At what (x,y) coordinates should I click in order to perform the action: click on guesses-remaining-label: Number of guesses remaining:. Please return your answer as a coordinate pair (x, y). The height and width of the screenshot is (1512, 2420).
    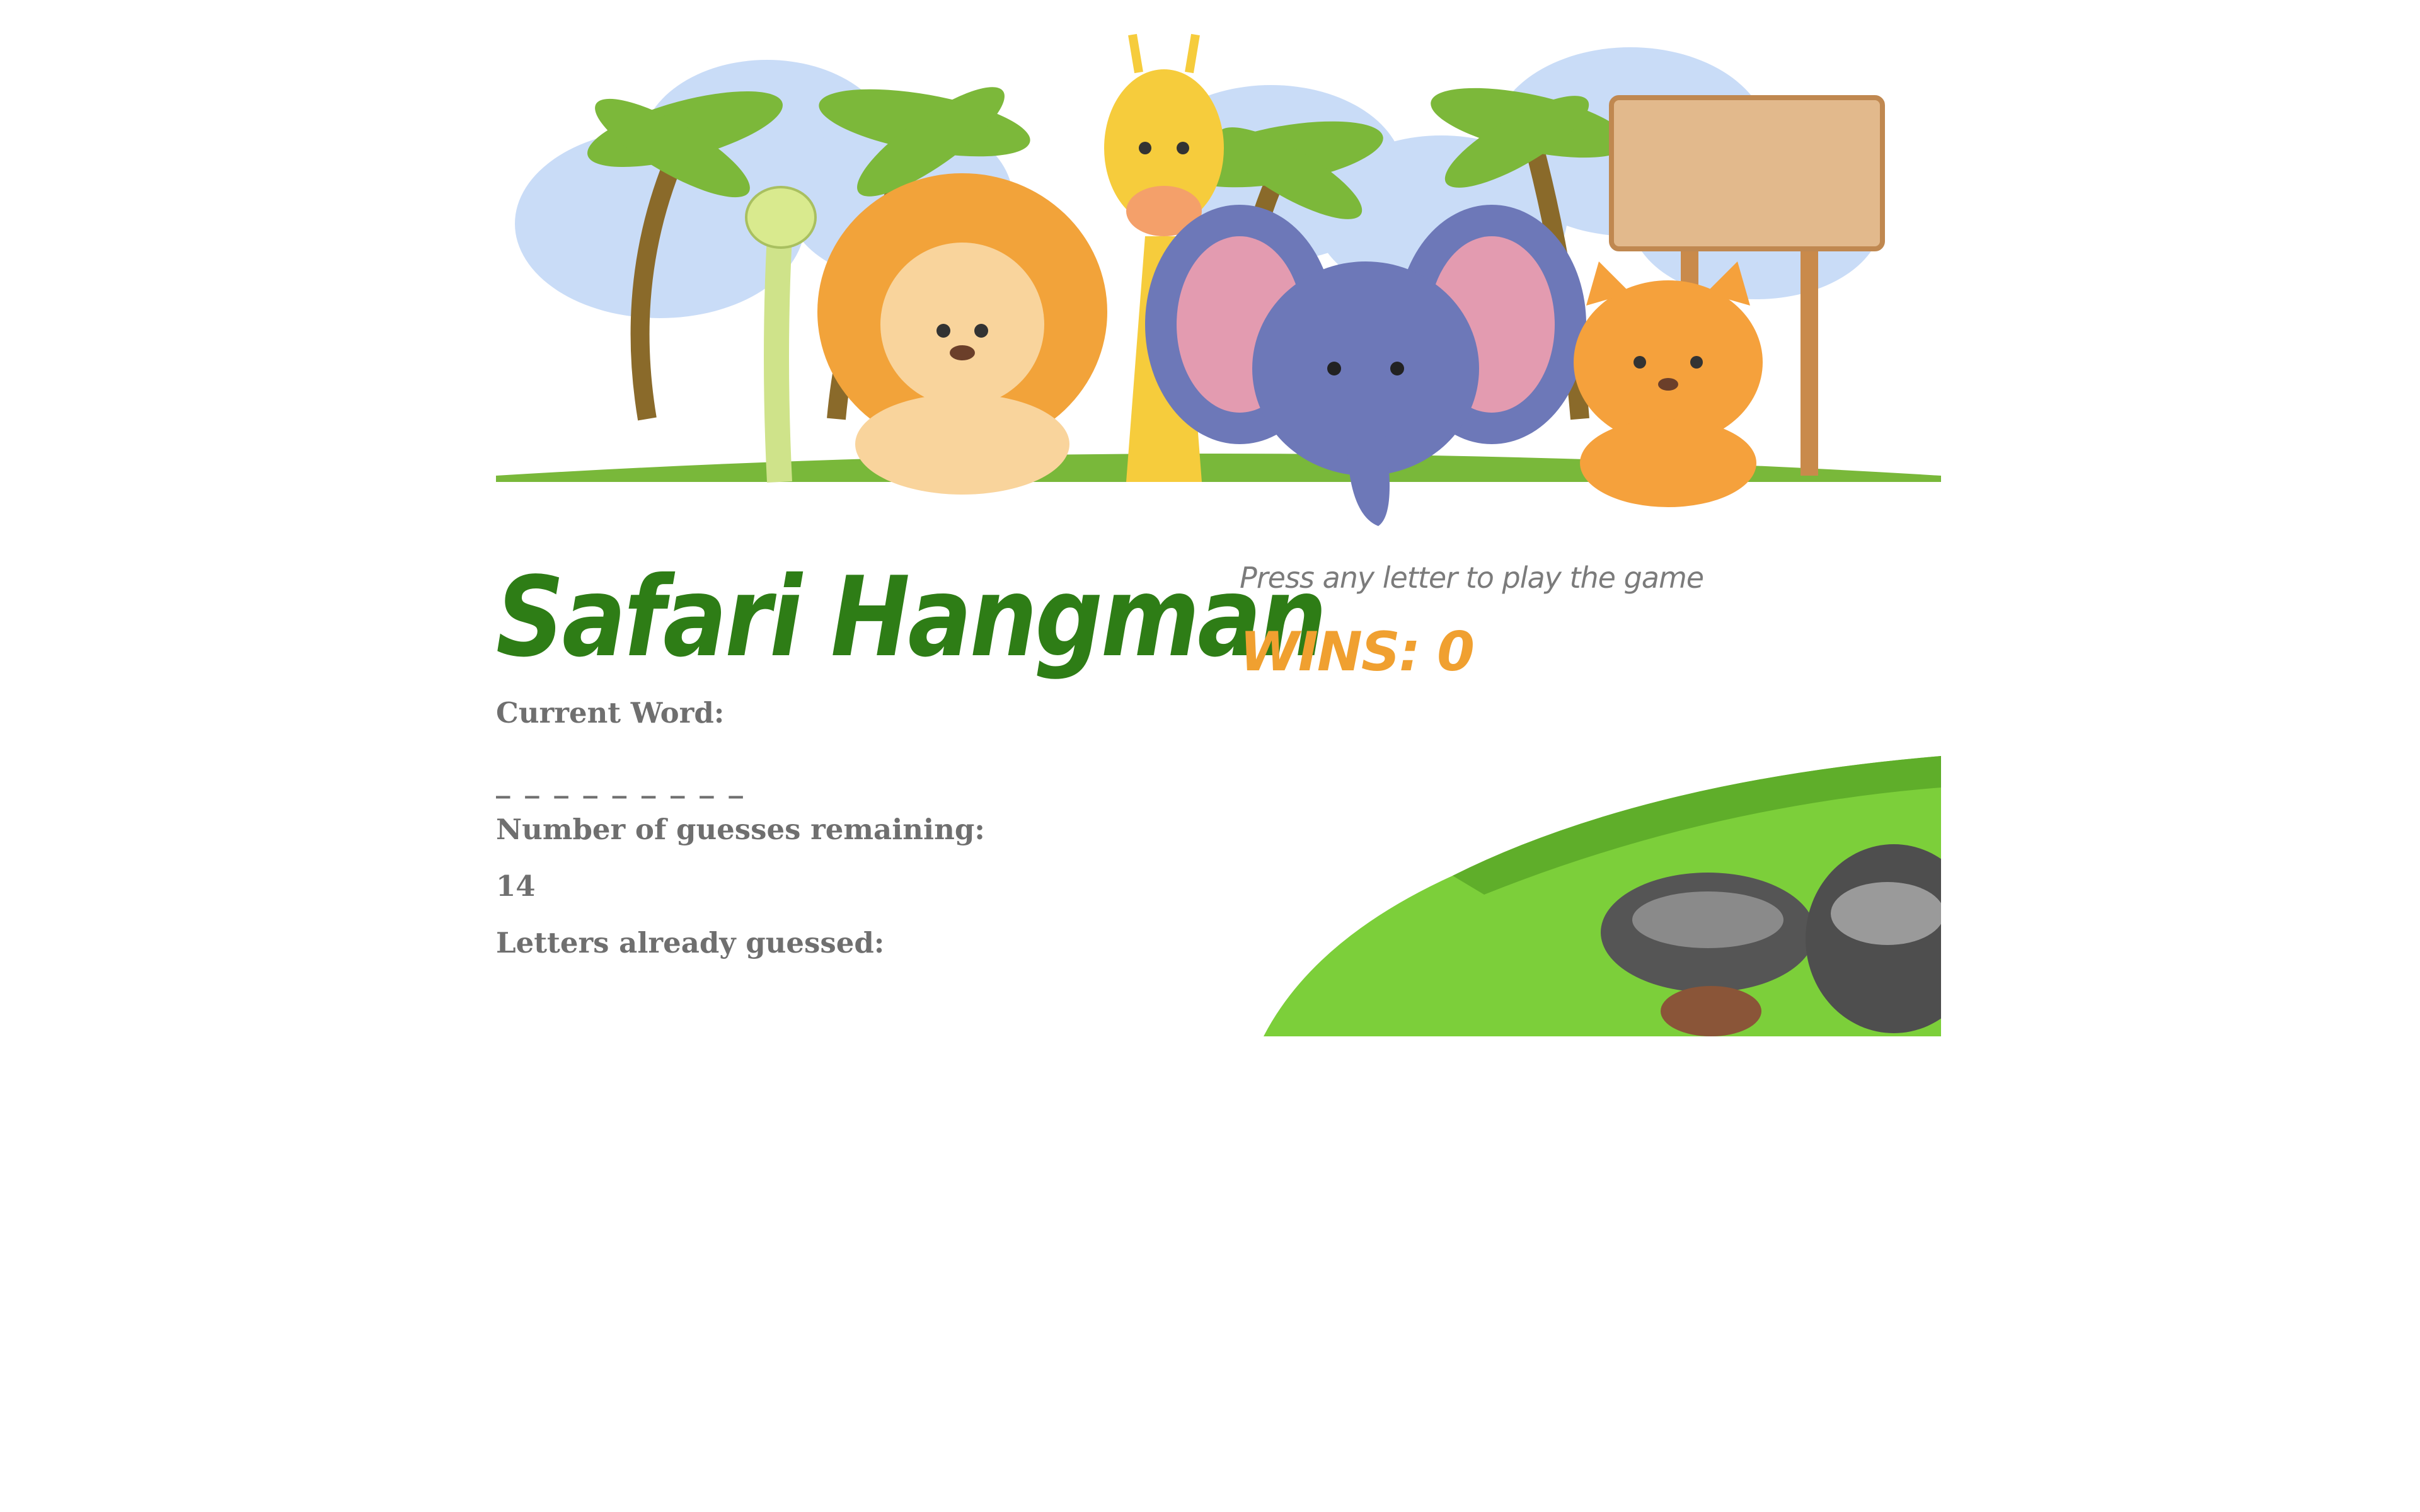
    Looking at the image, I should click on (740, 829).